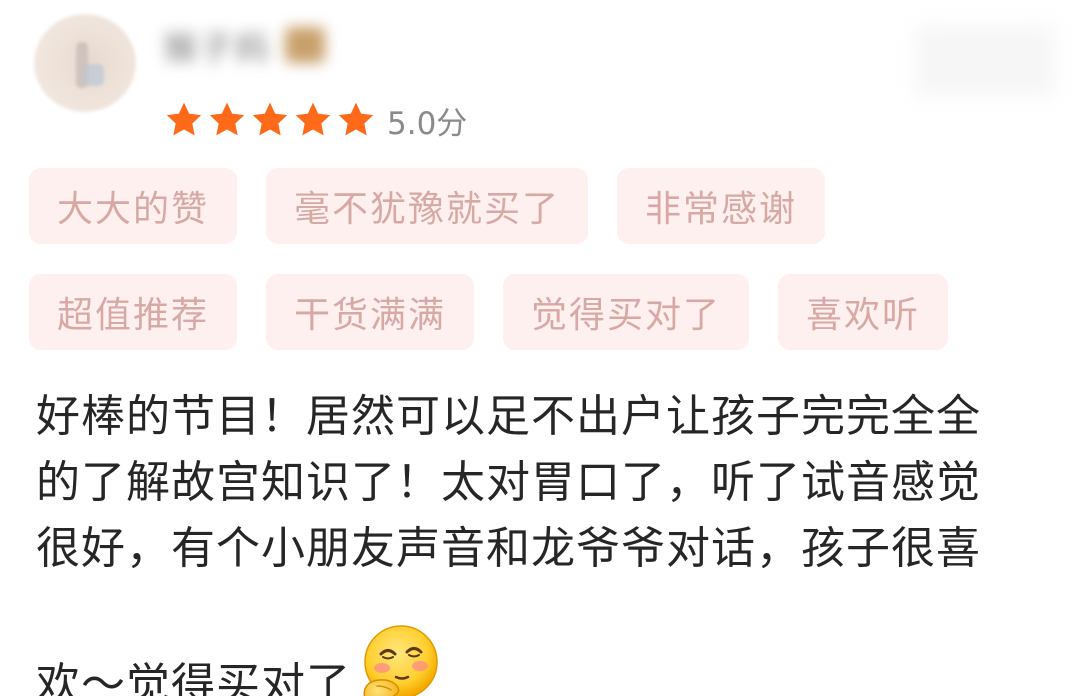  I want to click on review-tag: 干货满满, so click(370, 312).